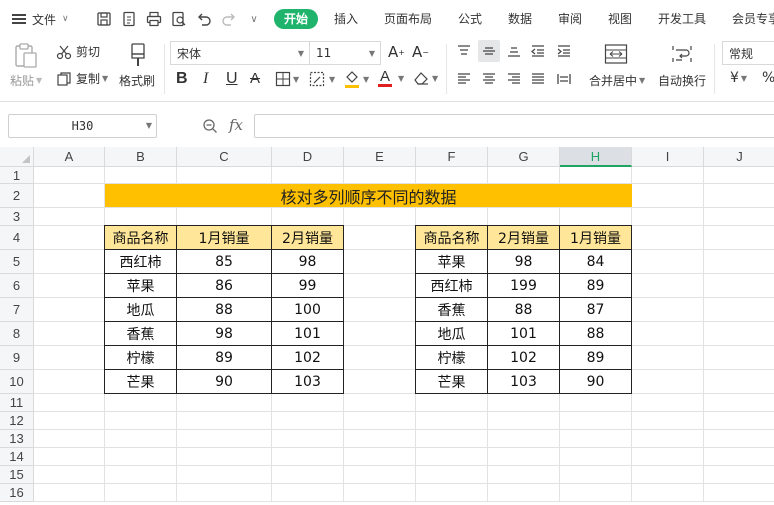 Image resolution: width=774 pixels, height=505 pixels. Describe the element at coordinates (210, 126) in the screenshot. I see `zoom-icon` at that location.